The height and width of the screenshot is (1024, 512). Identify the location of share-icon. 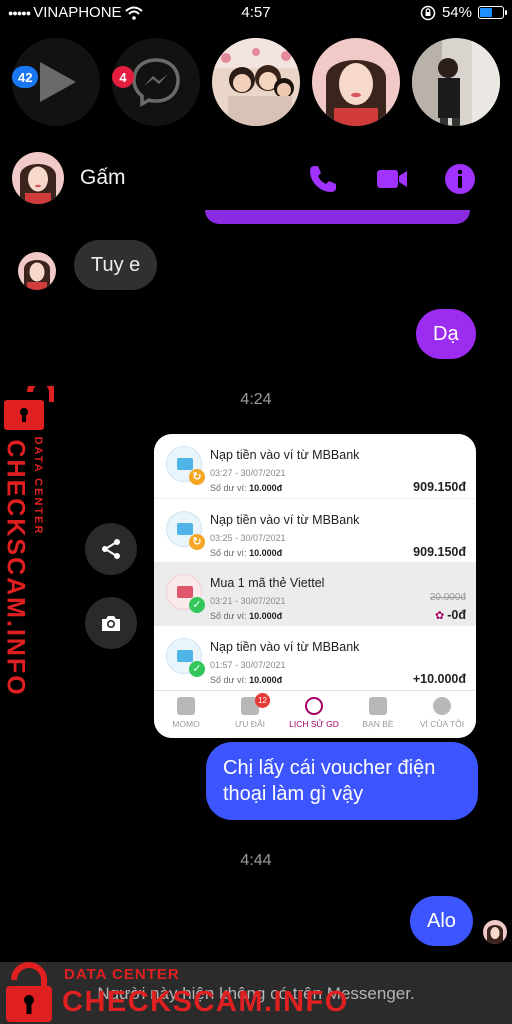
(111, 549).